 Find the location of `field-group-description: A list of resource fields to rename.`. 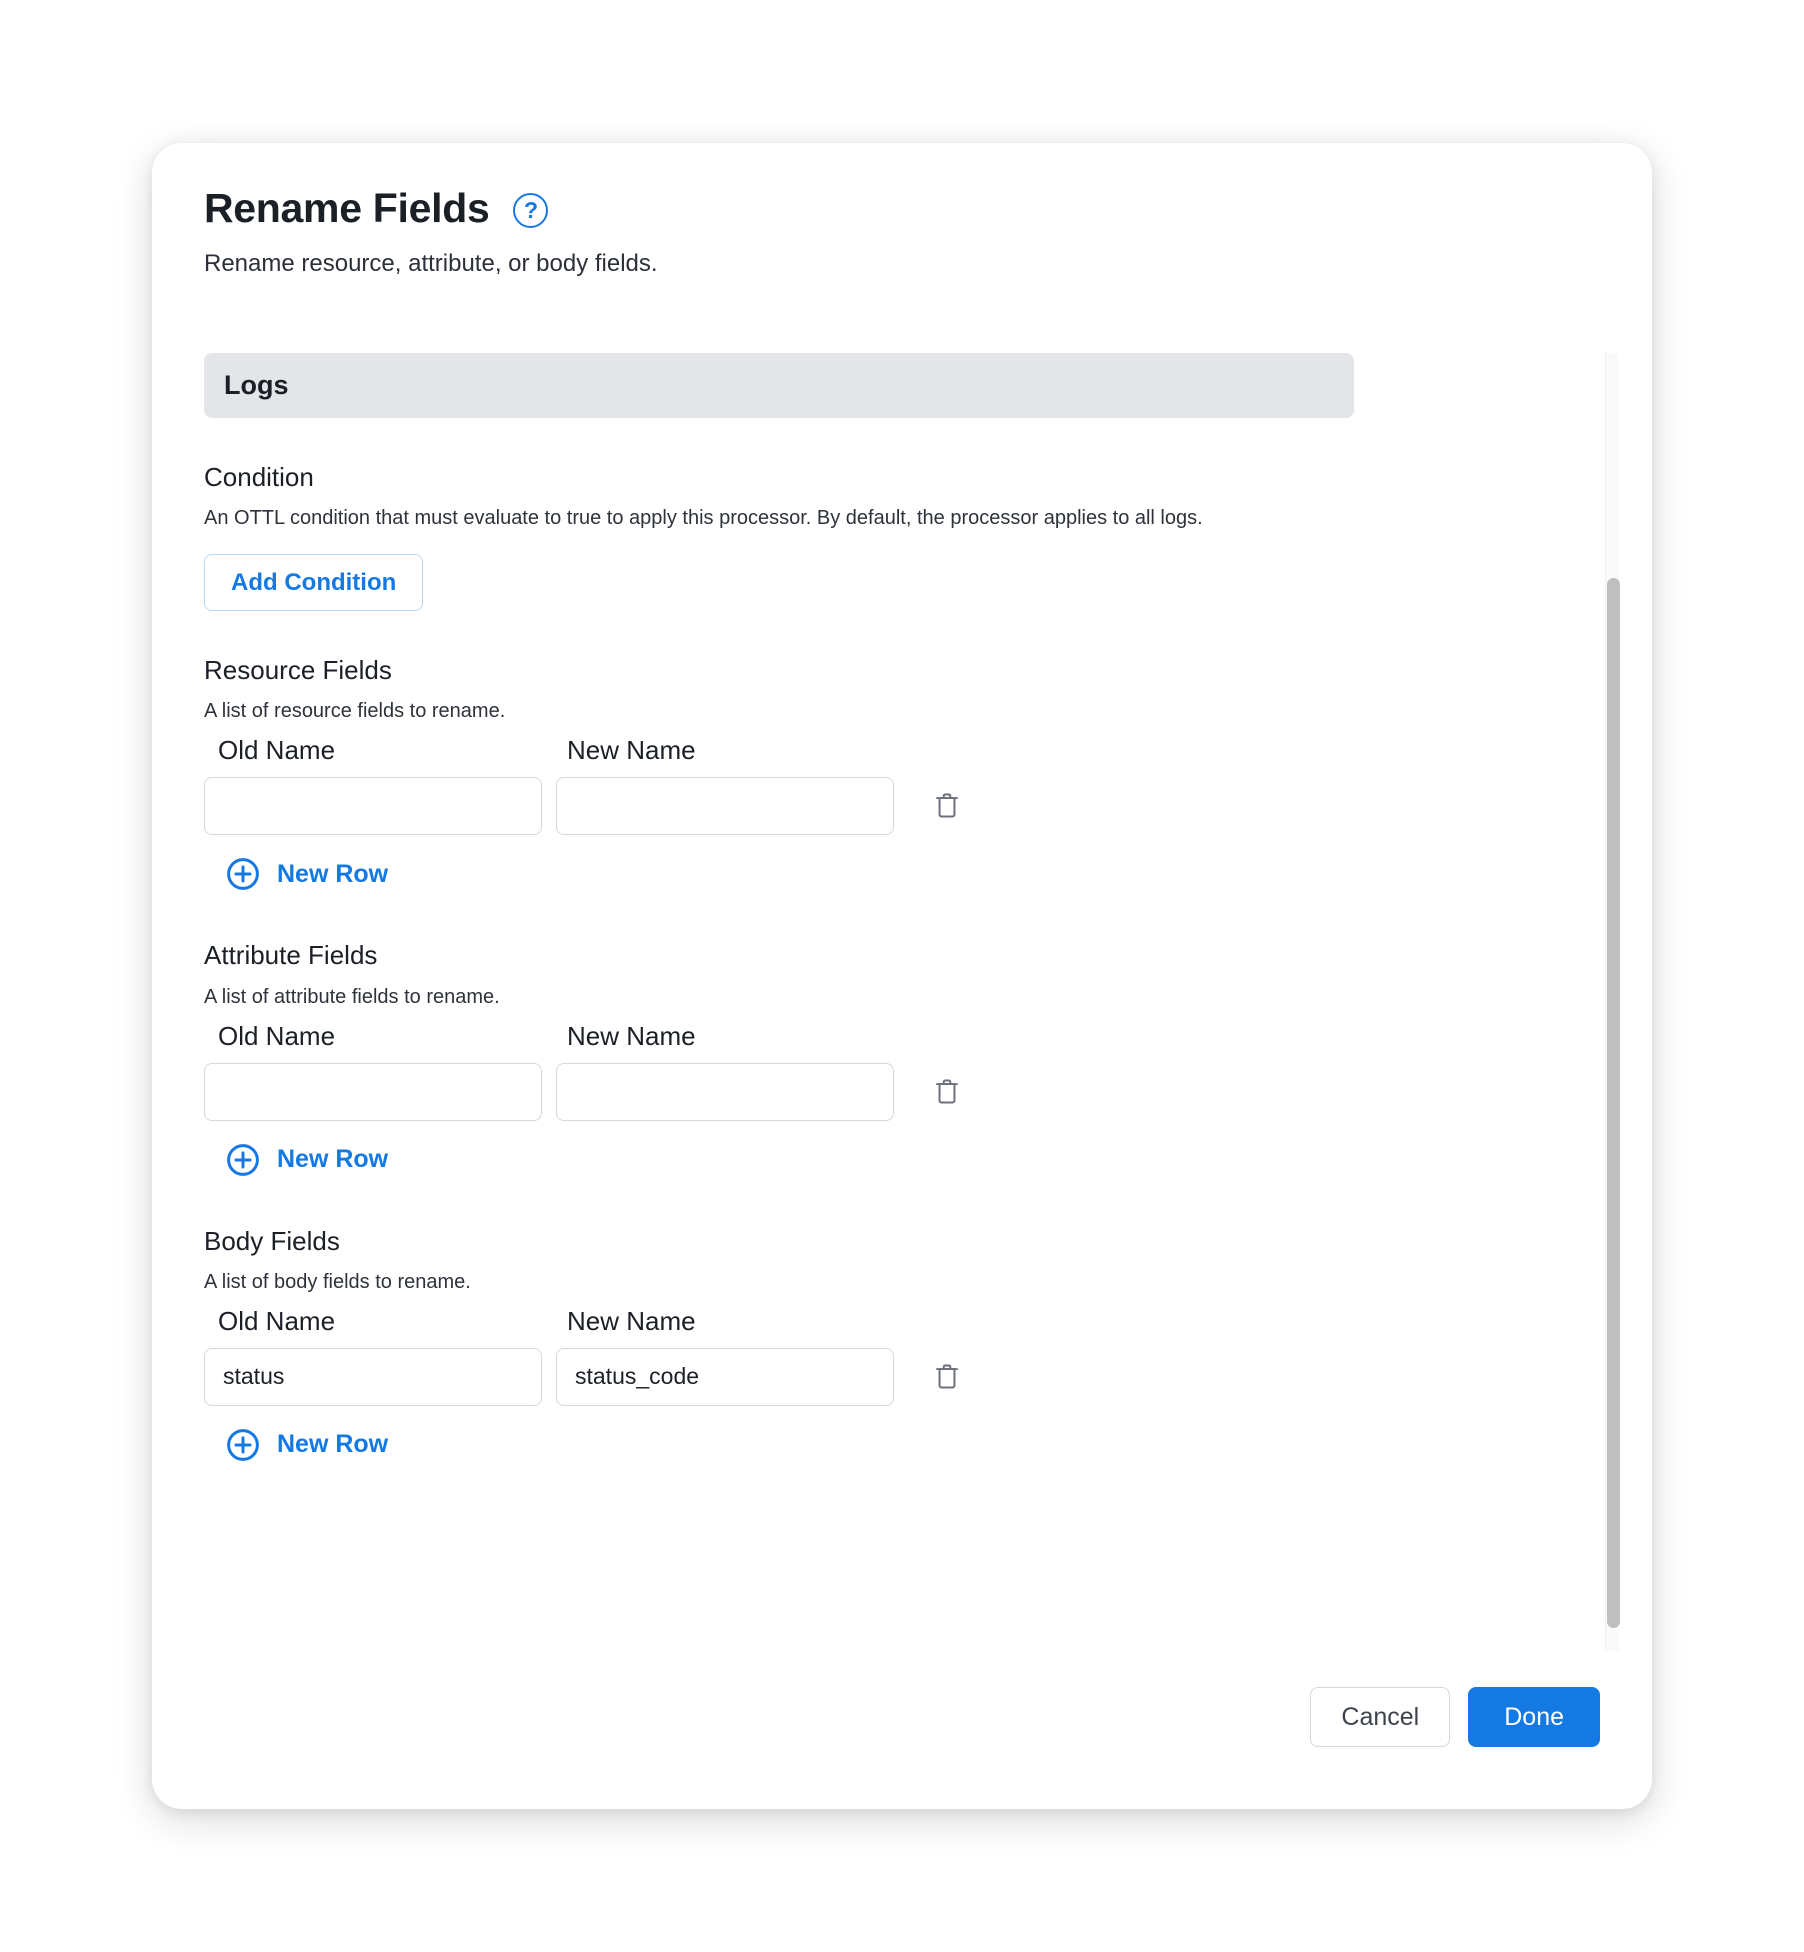

field-group-description: A list of resource fields to rename. is located at coordinates (355, 711).